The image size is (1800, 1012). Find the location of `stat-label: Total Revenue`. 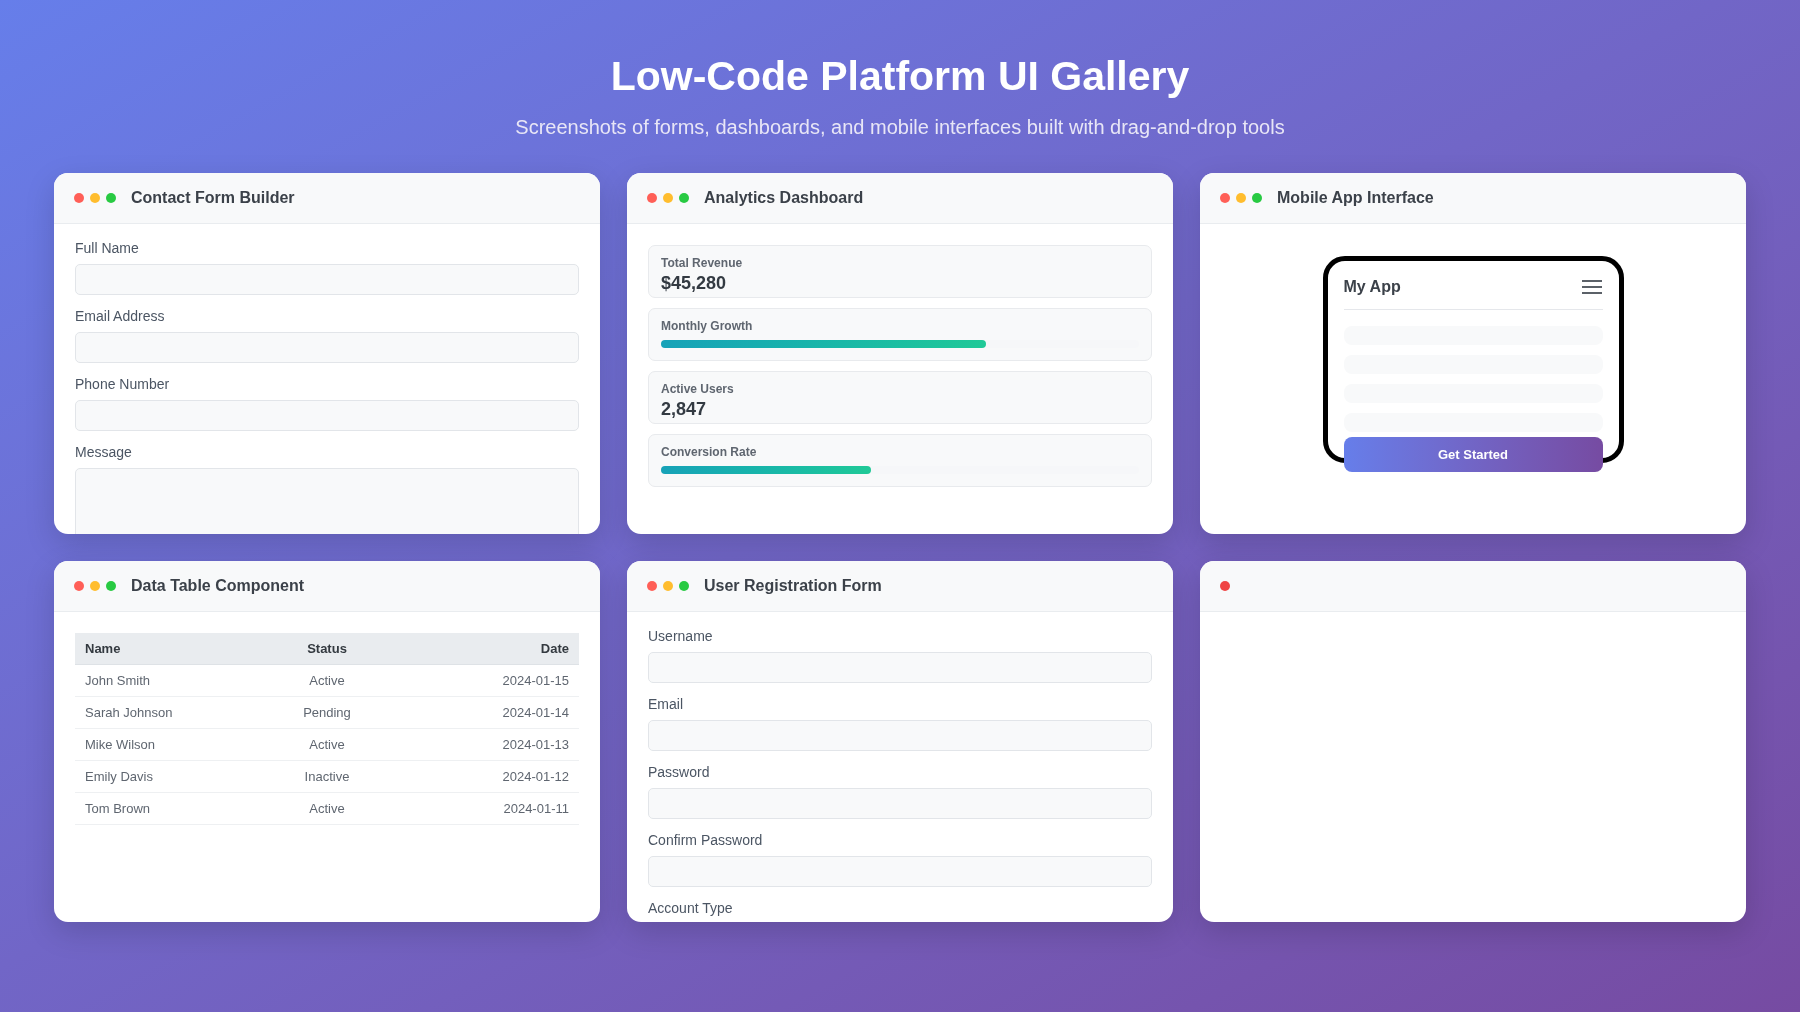

stat-label: Total Revenue is located at coordinates (702, 263).